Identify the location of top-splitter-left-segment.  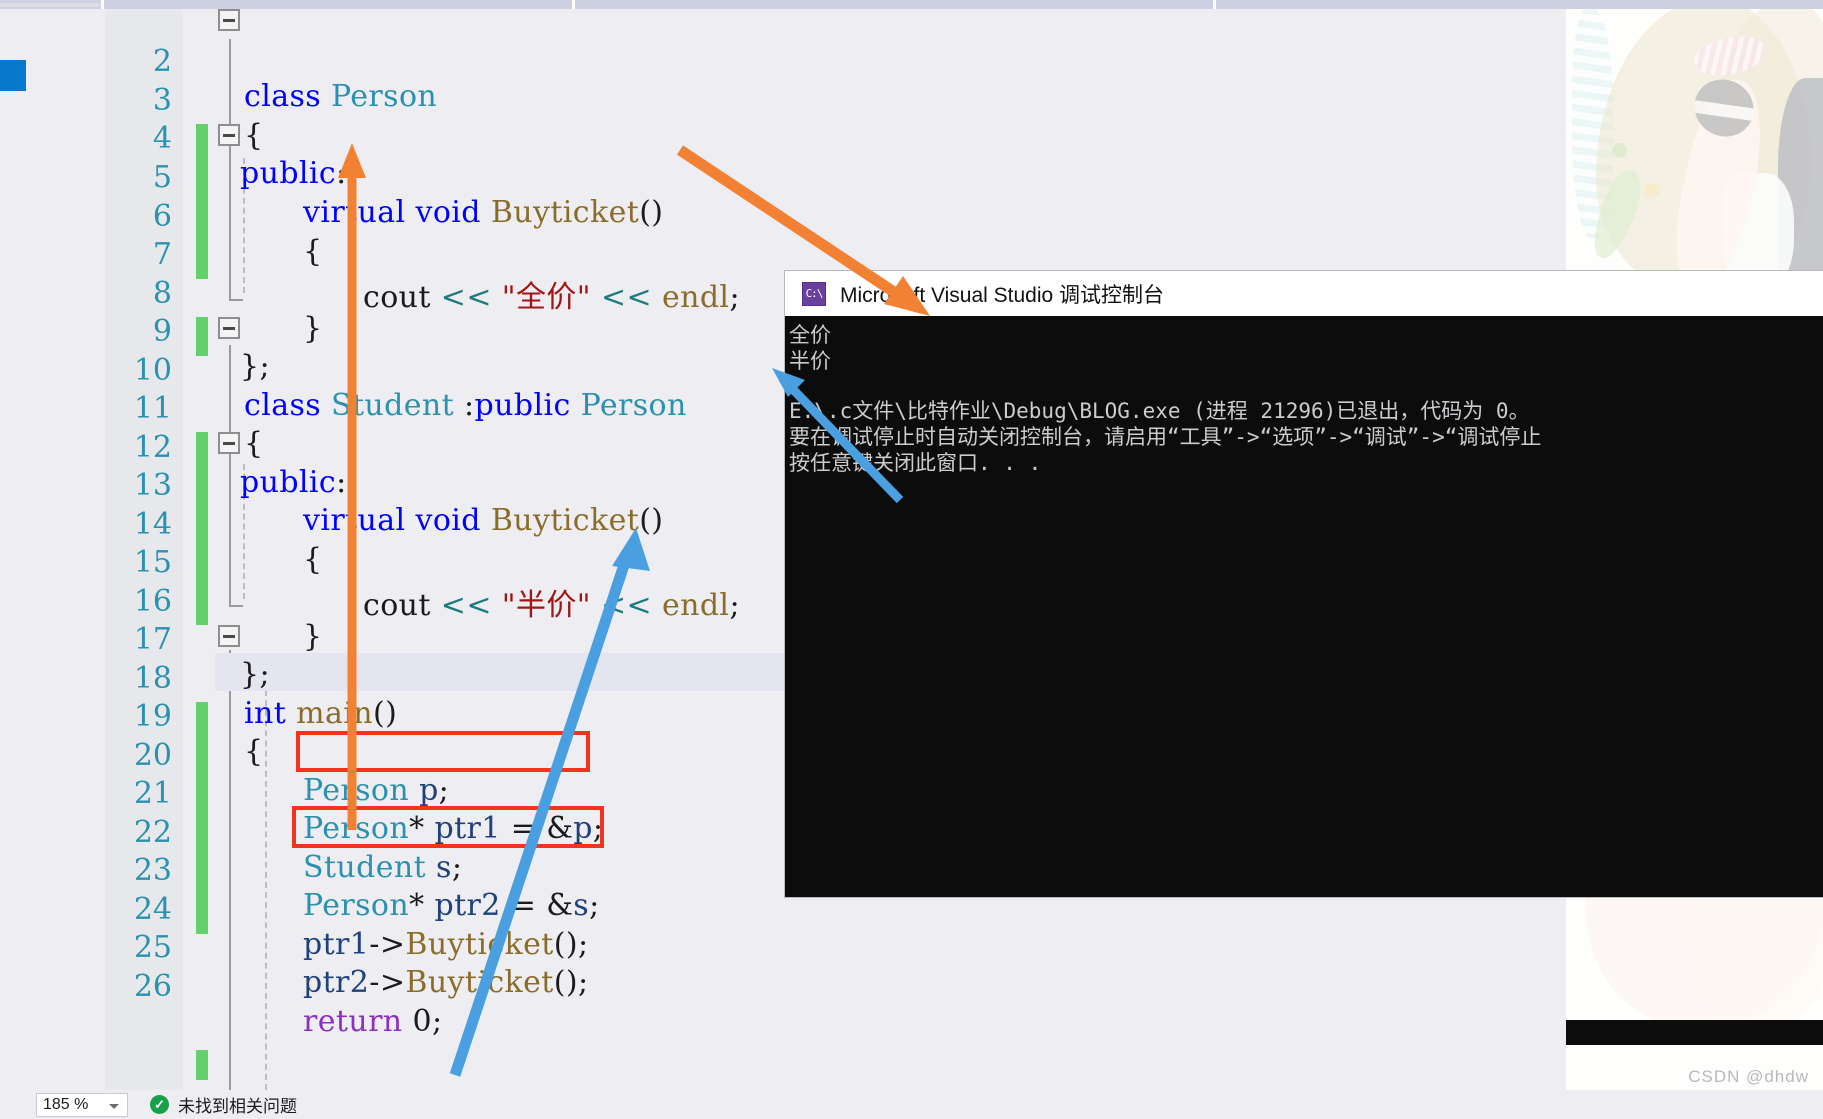
(50, 5).